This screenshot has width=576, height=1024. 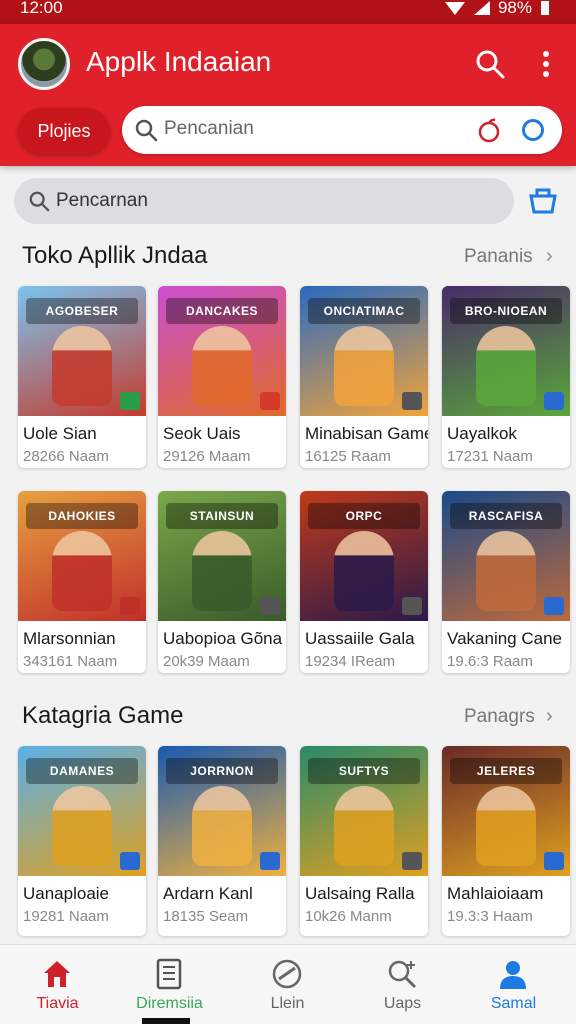 What do you see at coordinates (66, 893) in the screenshot?
I see `app-name: Uanaploaie` at bounding box center [66, 893].